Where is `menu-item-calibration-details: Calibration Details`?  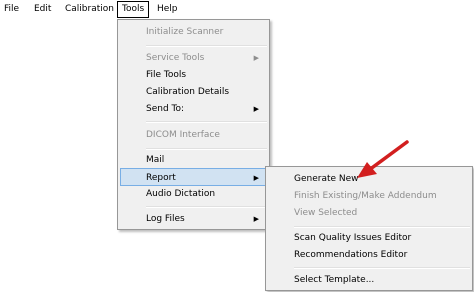 menu-item-calibration-details: Calibration Details is located at coordinates (193, 92).